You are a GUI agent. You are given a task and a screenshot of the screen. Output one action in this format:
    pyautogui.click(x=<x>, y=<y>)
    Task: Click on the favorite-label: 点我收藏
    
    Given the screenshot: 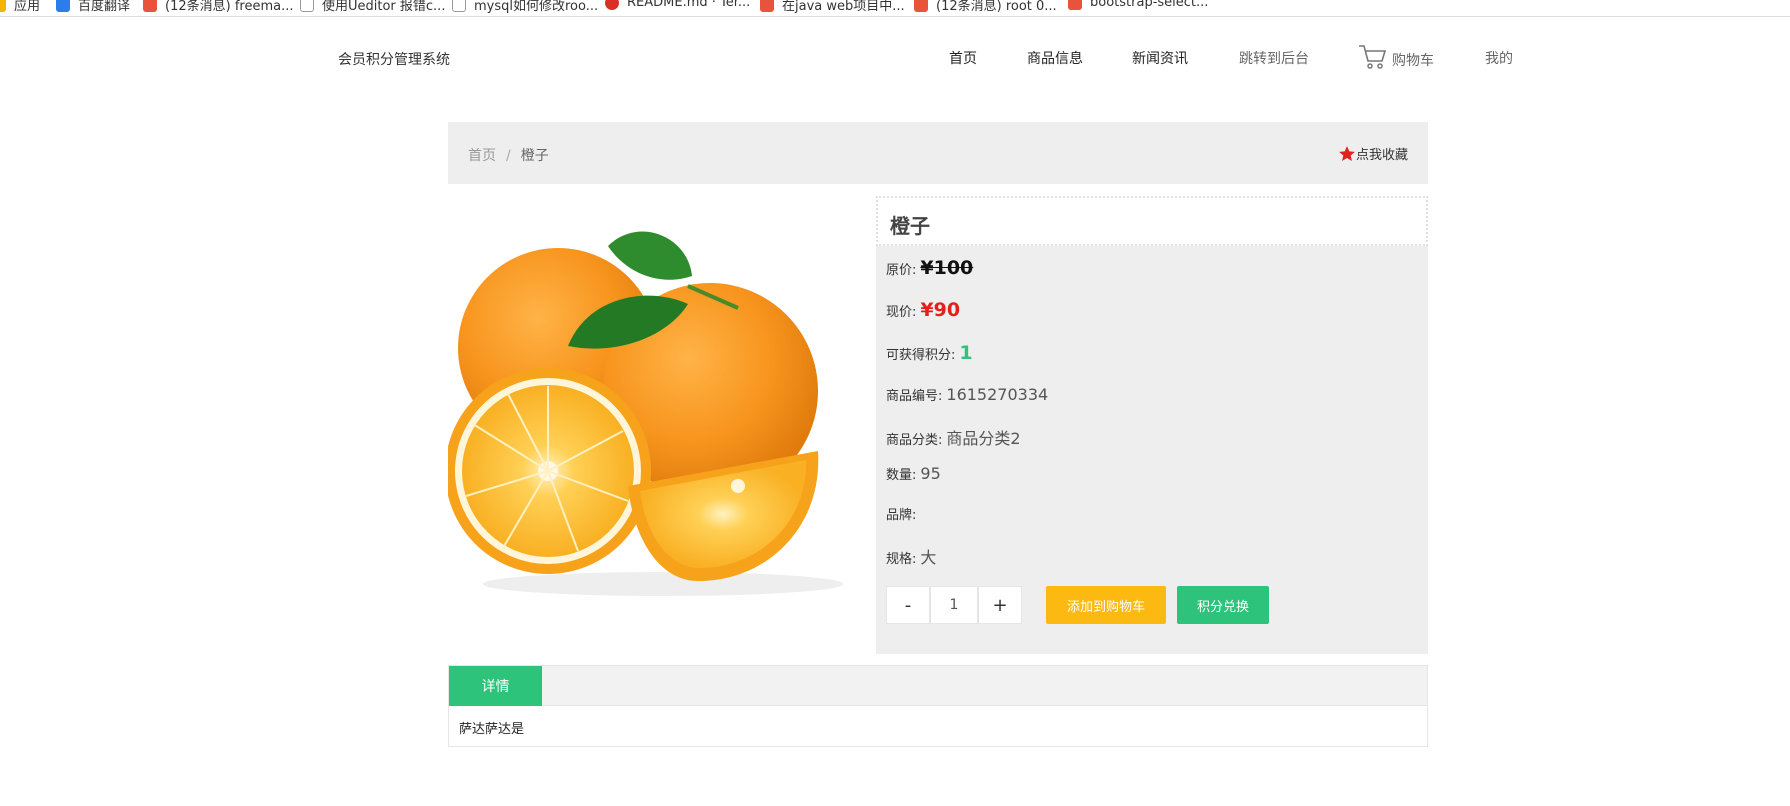 What is the action you would take?
    pyautogui.click(x=1381, y=155)
    